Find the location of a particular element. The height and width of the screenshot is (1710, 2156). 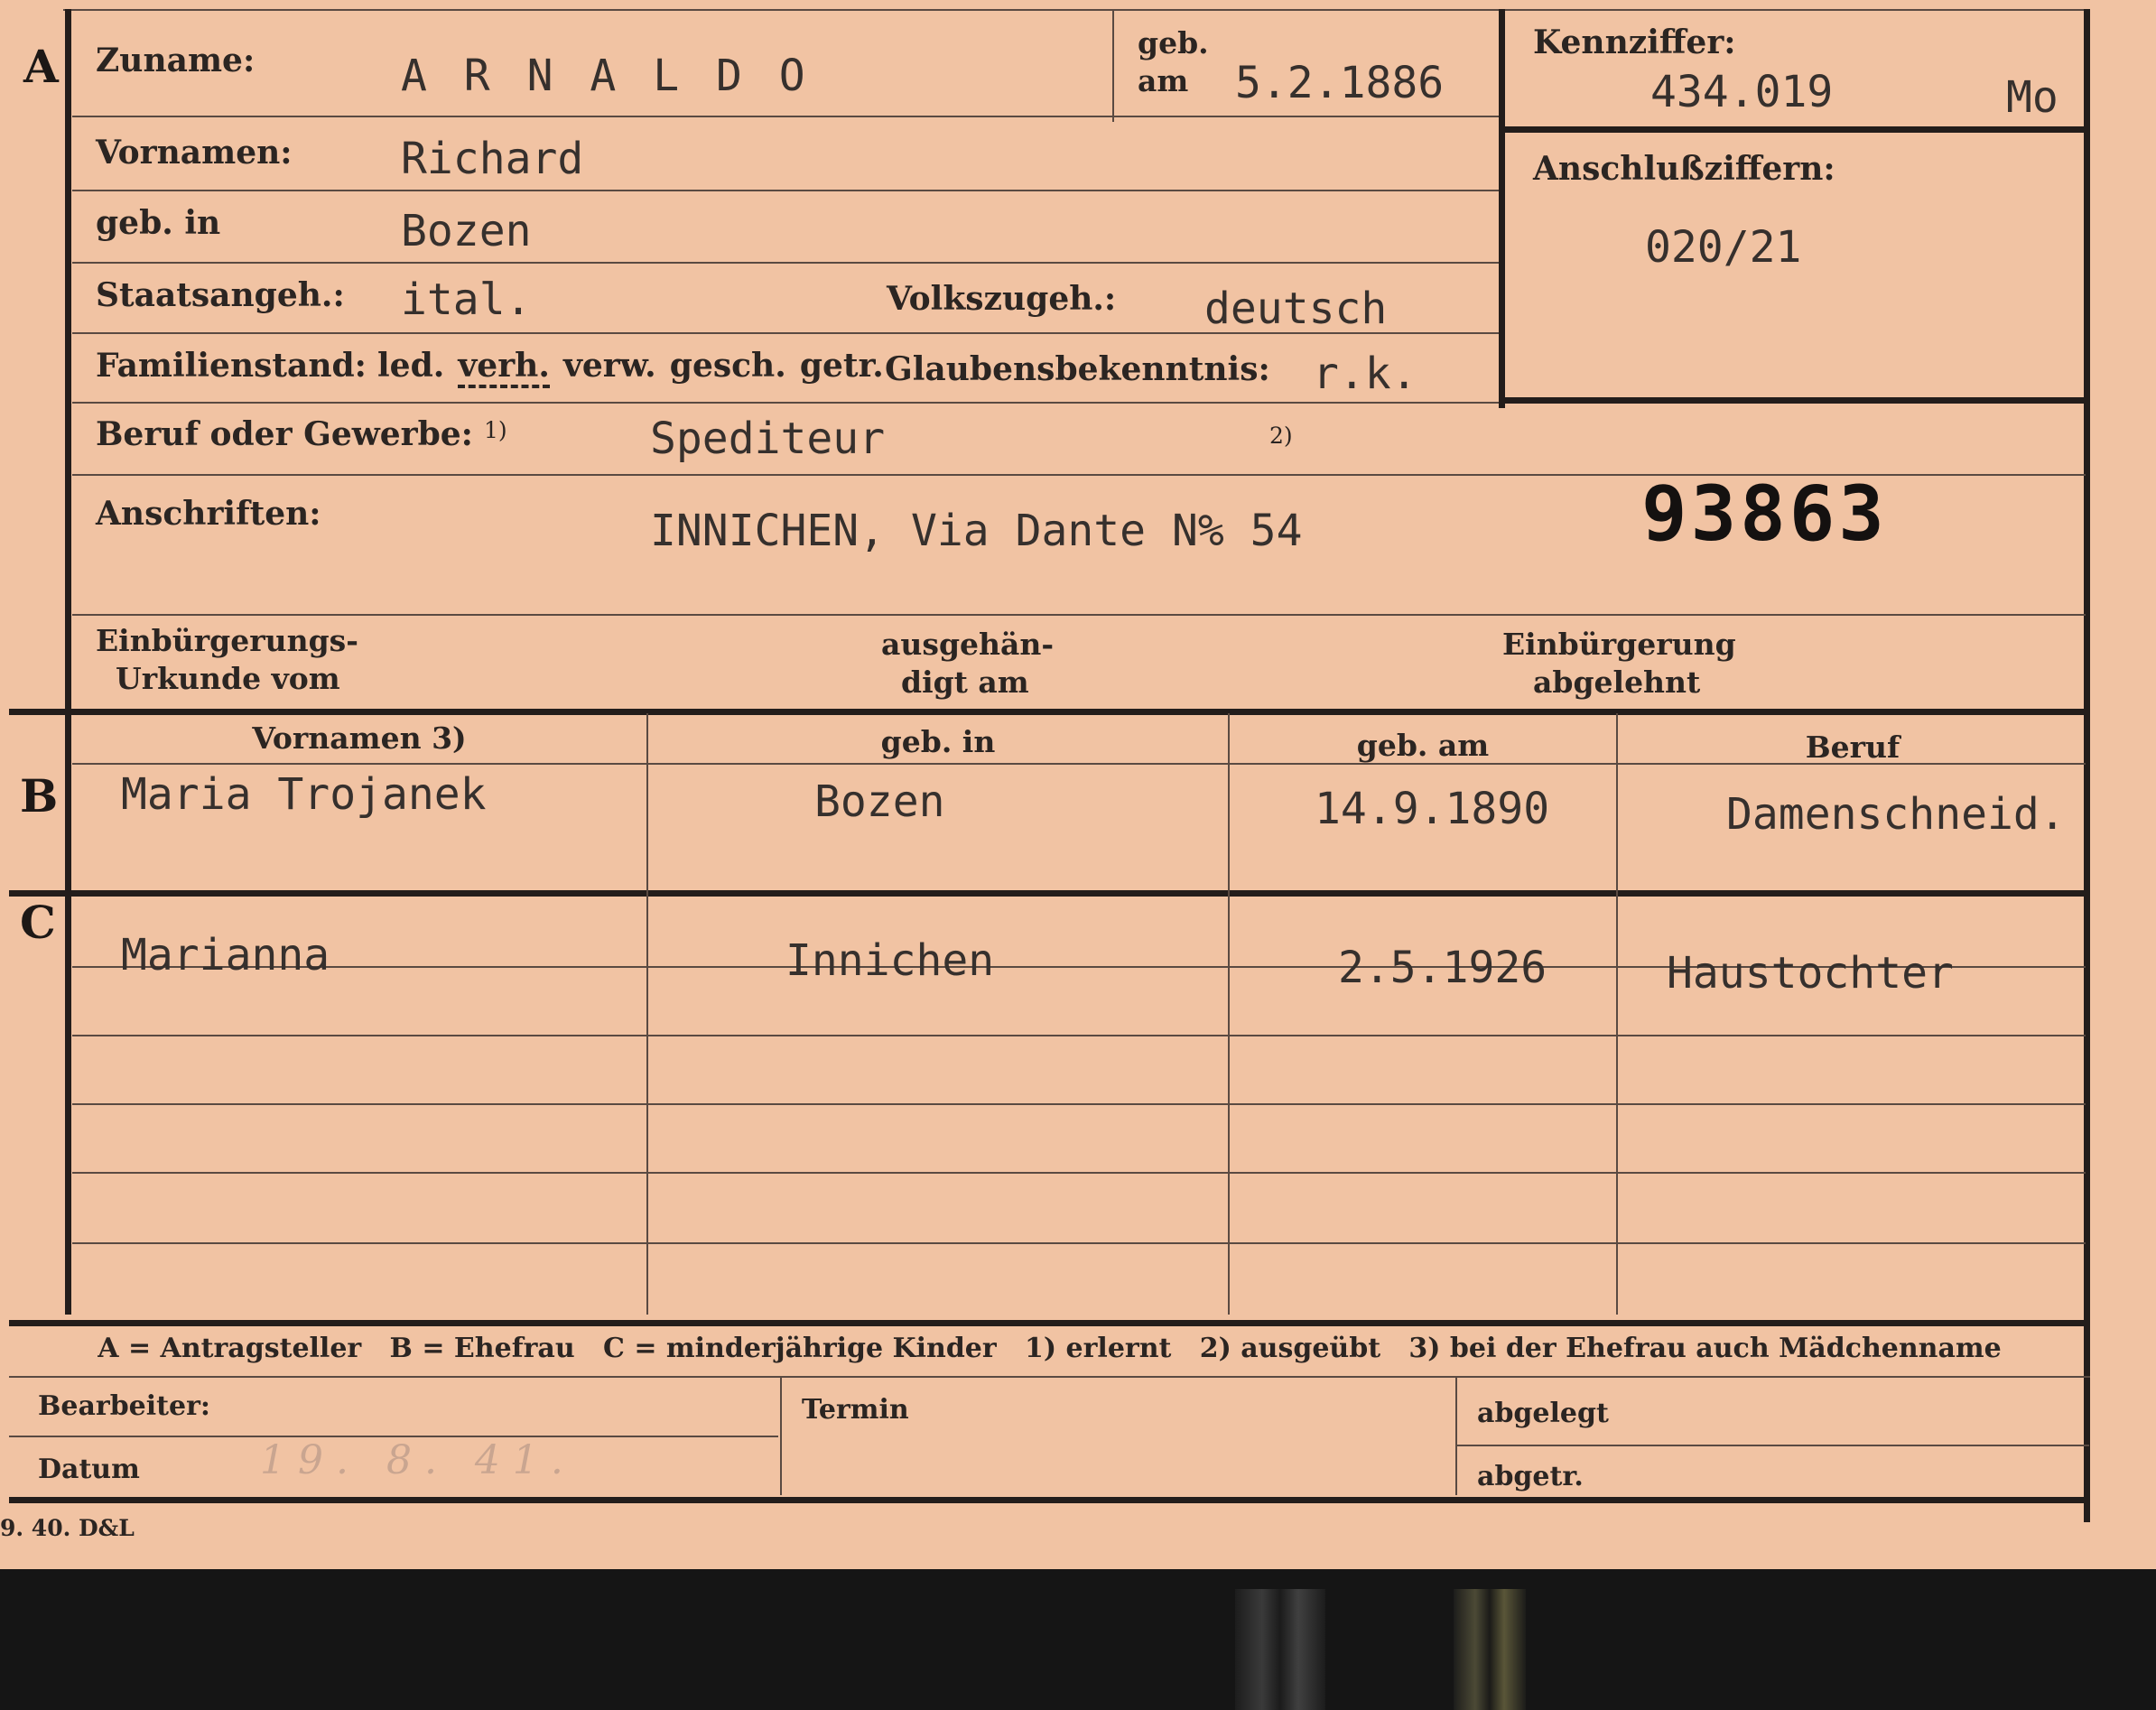

marital-status-label: Familienstand: is located at coordinates (232, 366).